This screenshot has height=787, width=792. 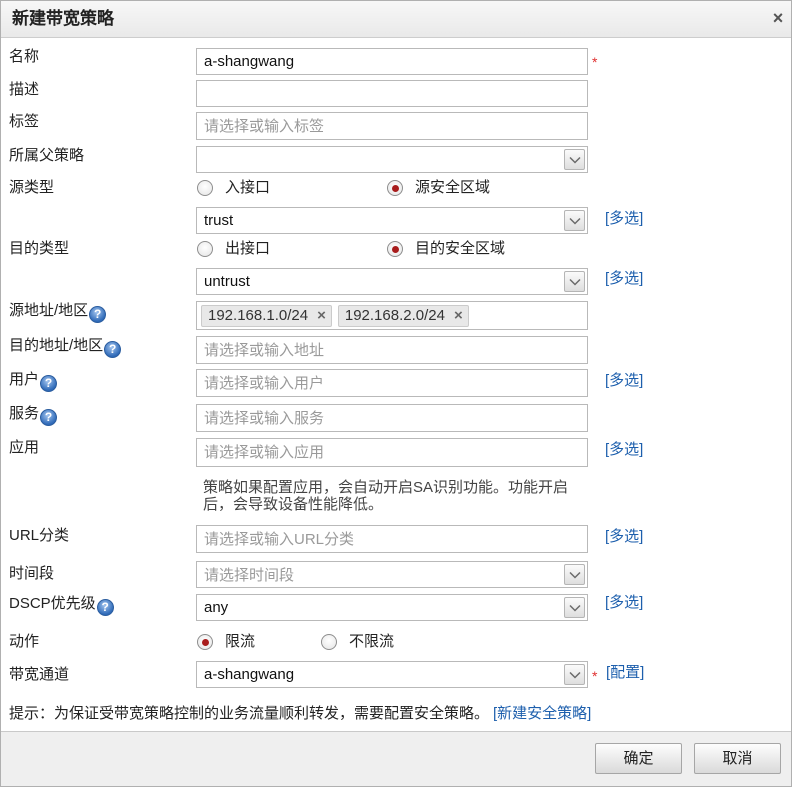 I want to click on radio-option-no-rate-limit: 不限流, so click(x=357, y=642).